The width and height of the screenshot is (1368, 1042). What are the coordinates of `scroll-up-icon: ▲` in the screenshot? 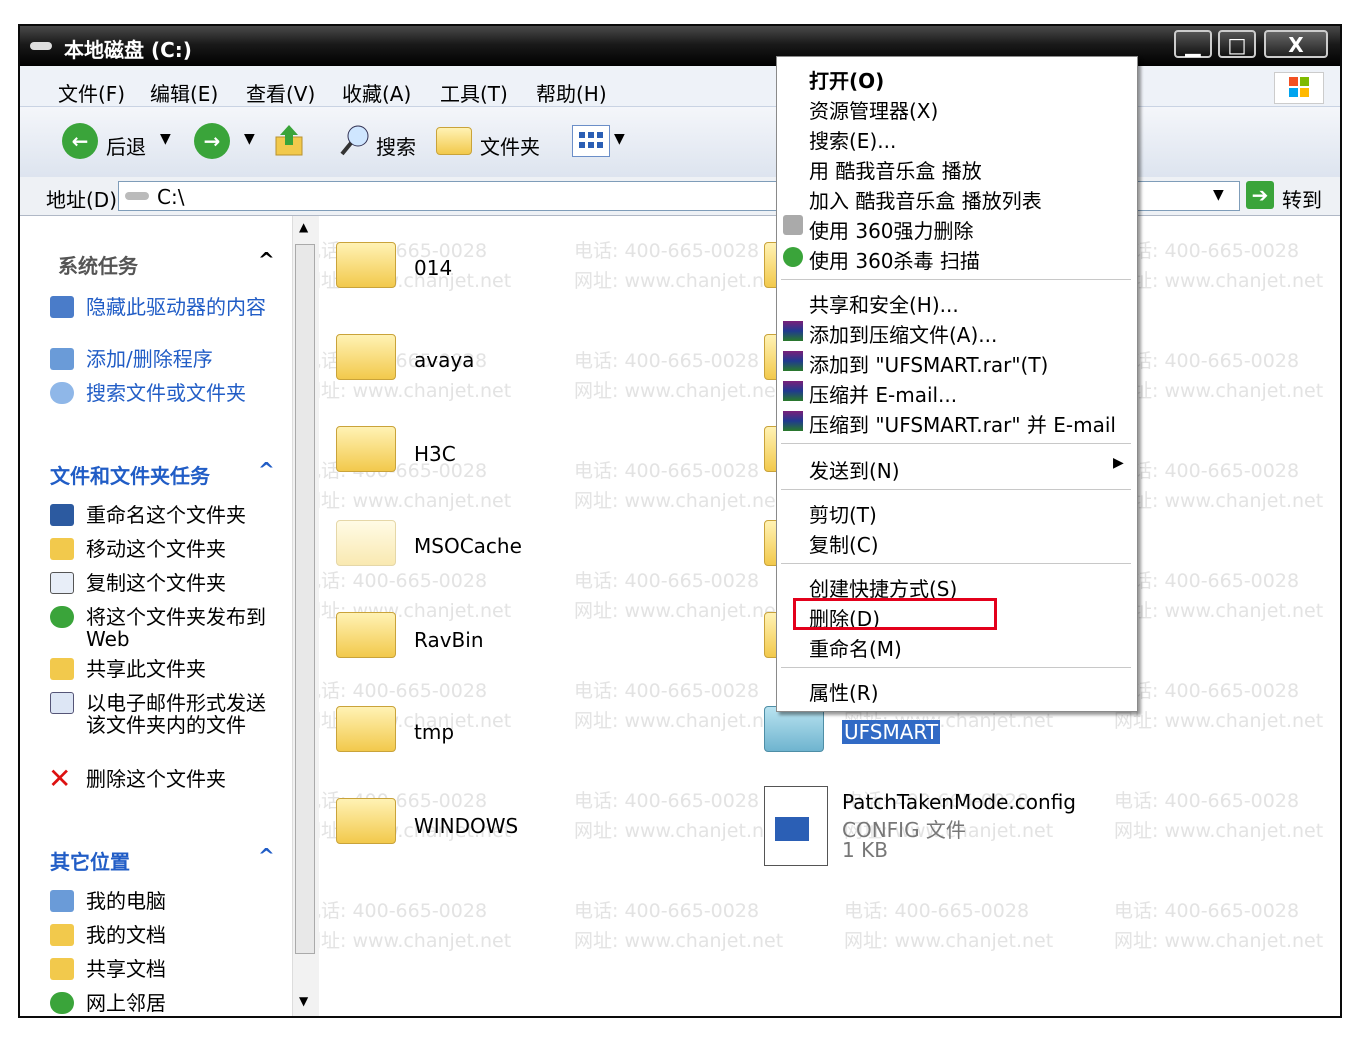 It's located at (303, 227).